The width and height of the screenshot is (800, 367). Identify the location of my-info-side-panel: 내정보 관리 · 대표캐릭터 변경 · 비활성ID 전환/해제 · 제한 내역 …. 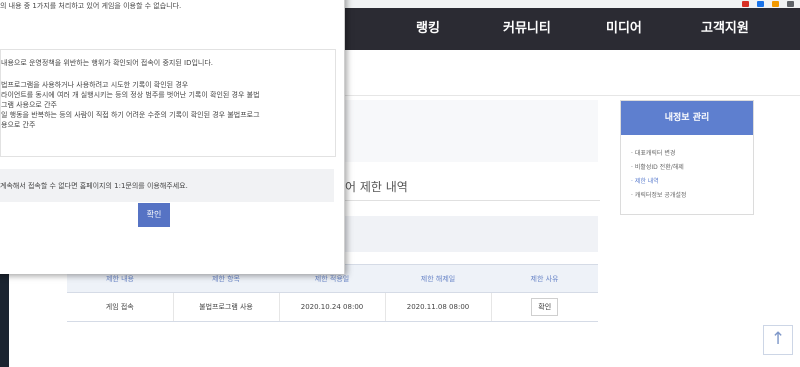
(687, 157).